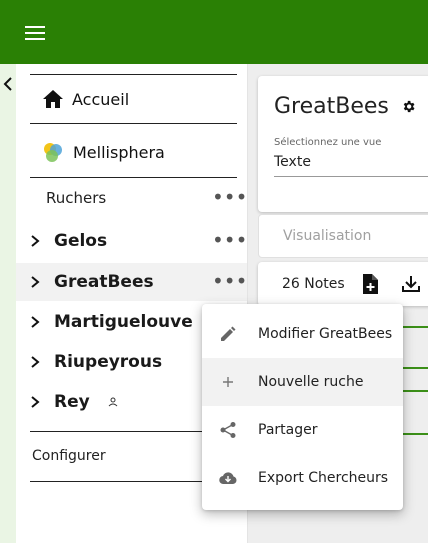  What do you see at coordinates (331, 106) in the screenshot?
I see `page-title: GreatBees` at bounding box center [331, 106].